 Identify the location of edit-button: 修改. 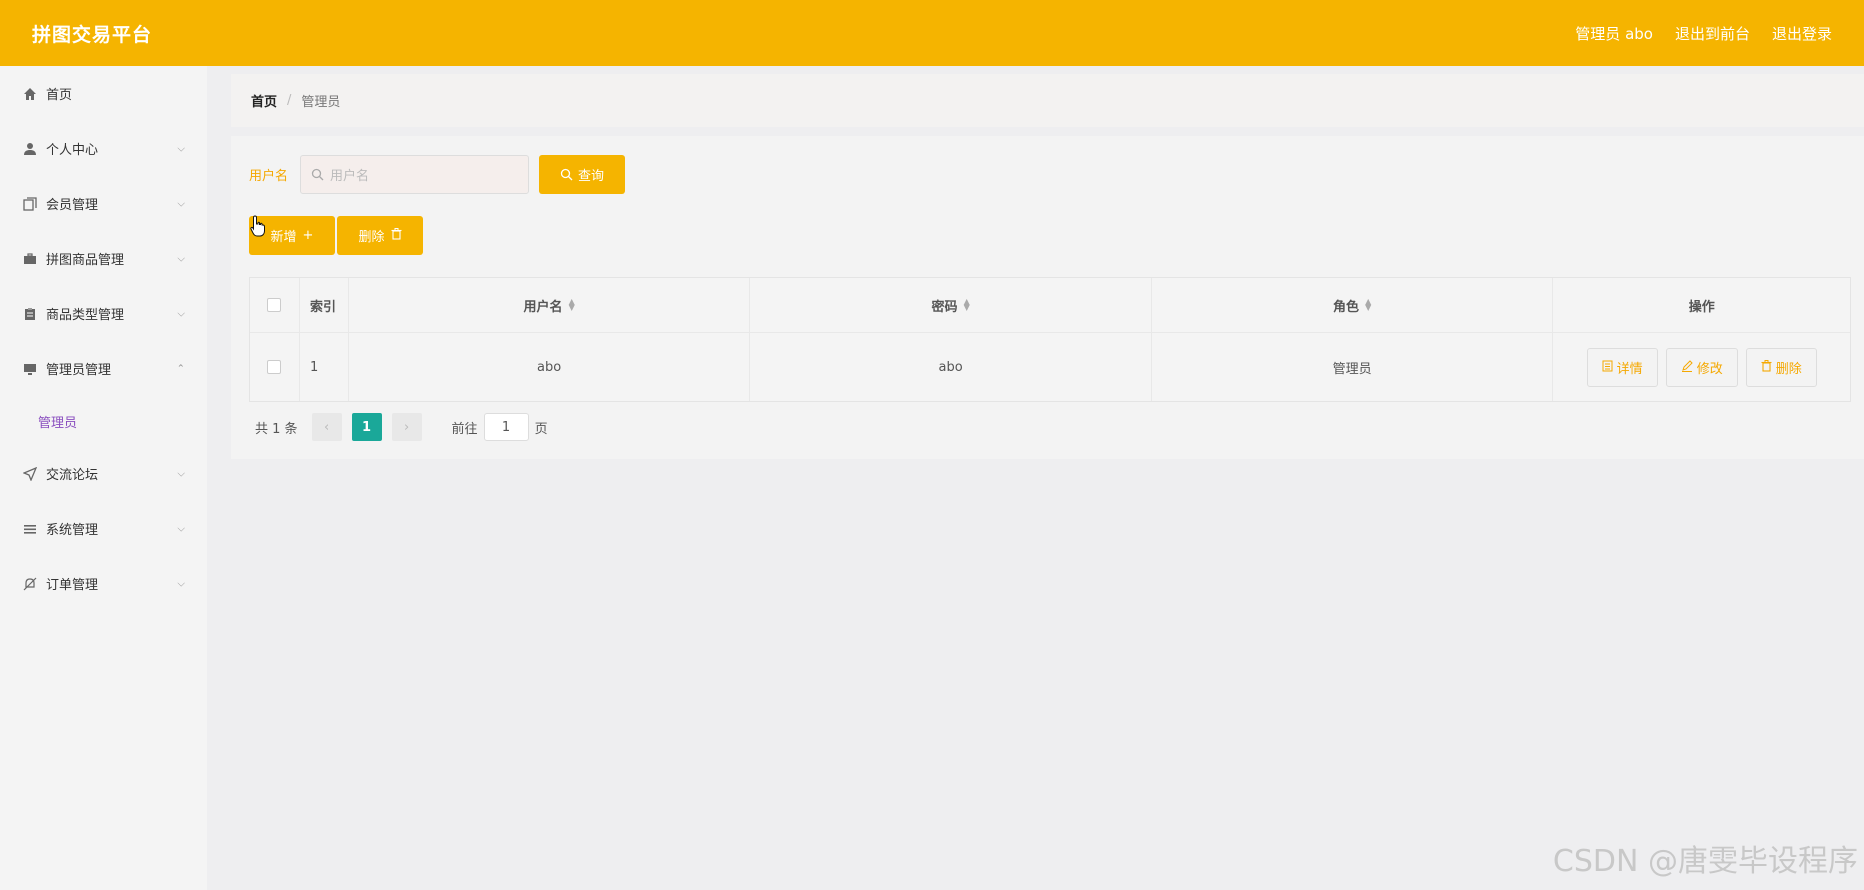
(1701, 367).